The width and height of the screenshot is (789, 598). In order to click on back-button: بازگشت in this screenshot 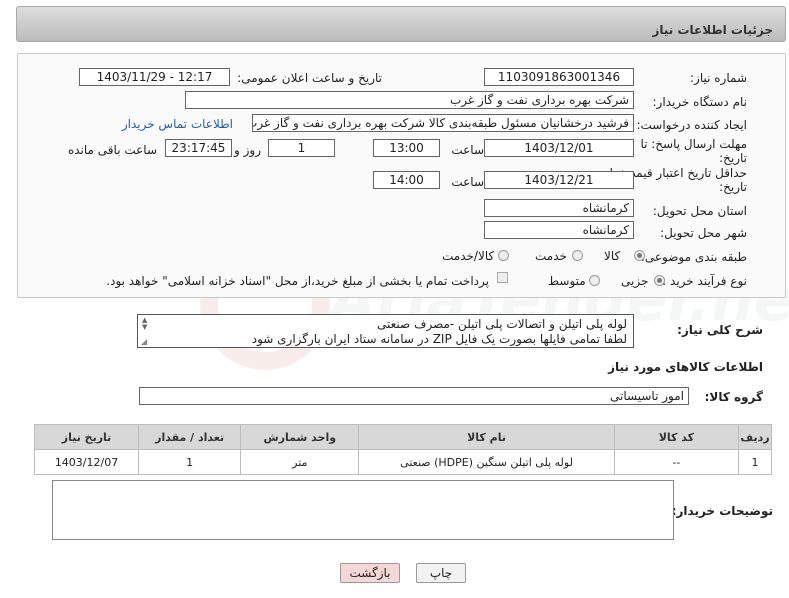, I will do `click(370, 573)`.